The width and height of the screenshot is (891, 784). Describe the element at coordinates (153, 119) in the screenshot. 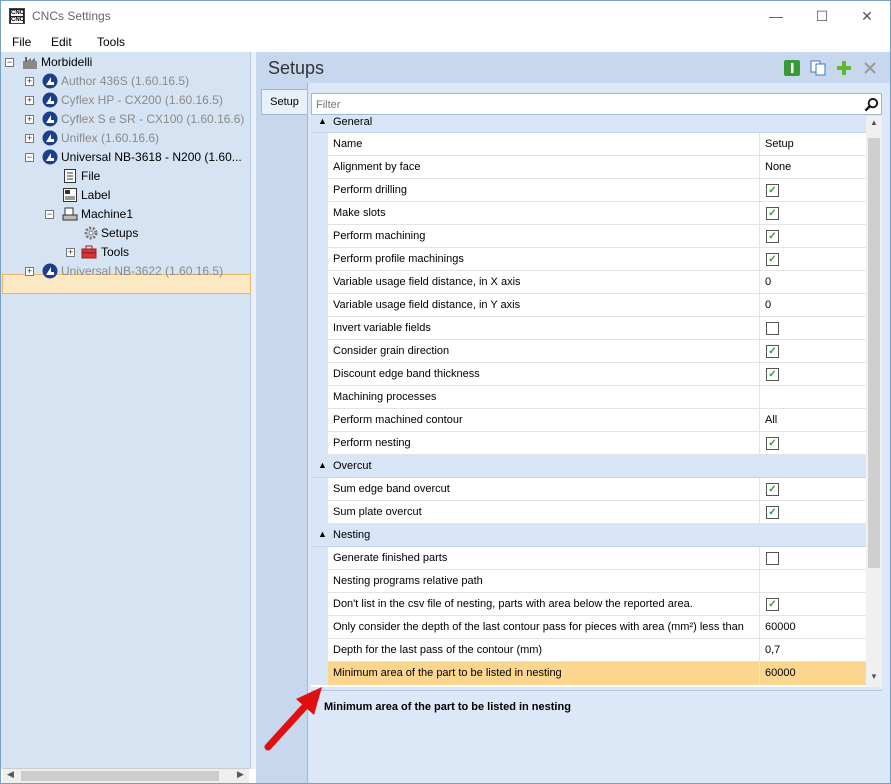

I see `tree-label: Cyflex S e SR - CX100 (1.60.16.6)` at that location.